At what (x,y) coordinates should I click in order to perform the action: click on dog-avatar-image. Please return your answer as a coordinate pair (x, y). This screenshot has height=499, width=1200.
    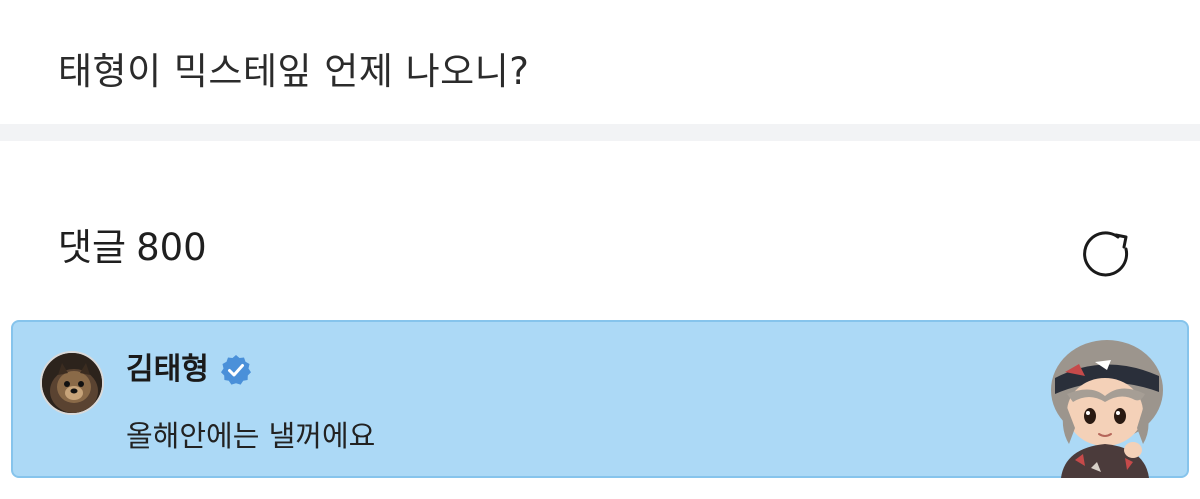
    Looking at the image, I should click on (72, 383).